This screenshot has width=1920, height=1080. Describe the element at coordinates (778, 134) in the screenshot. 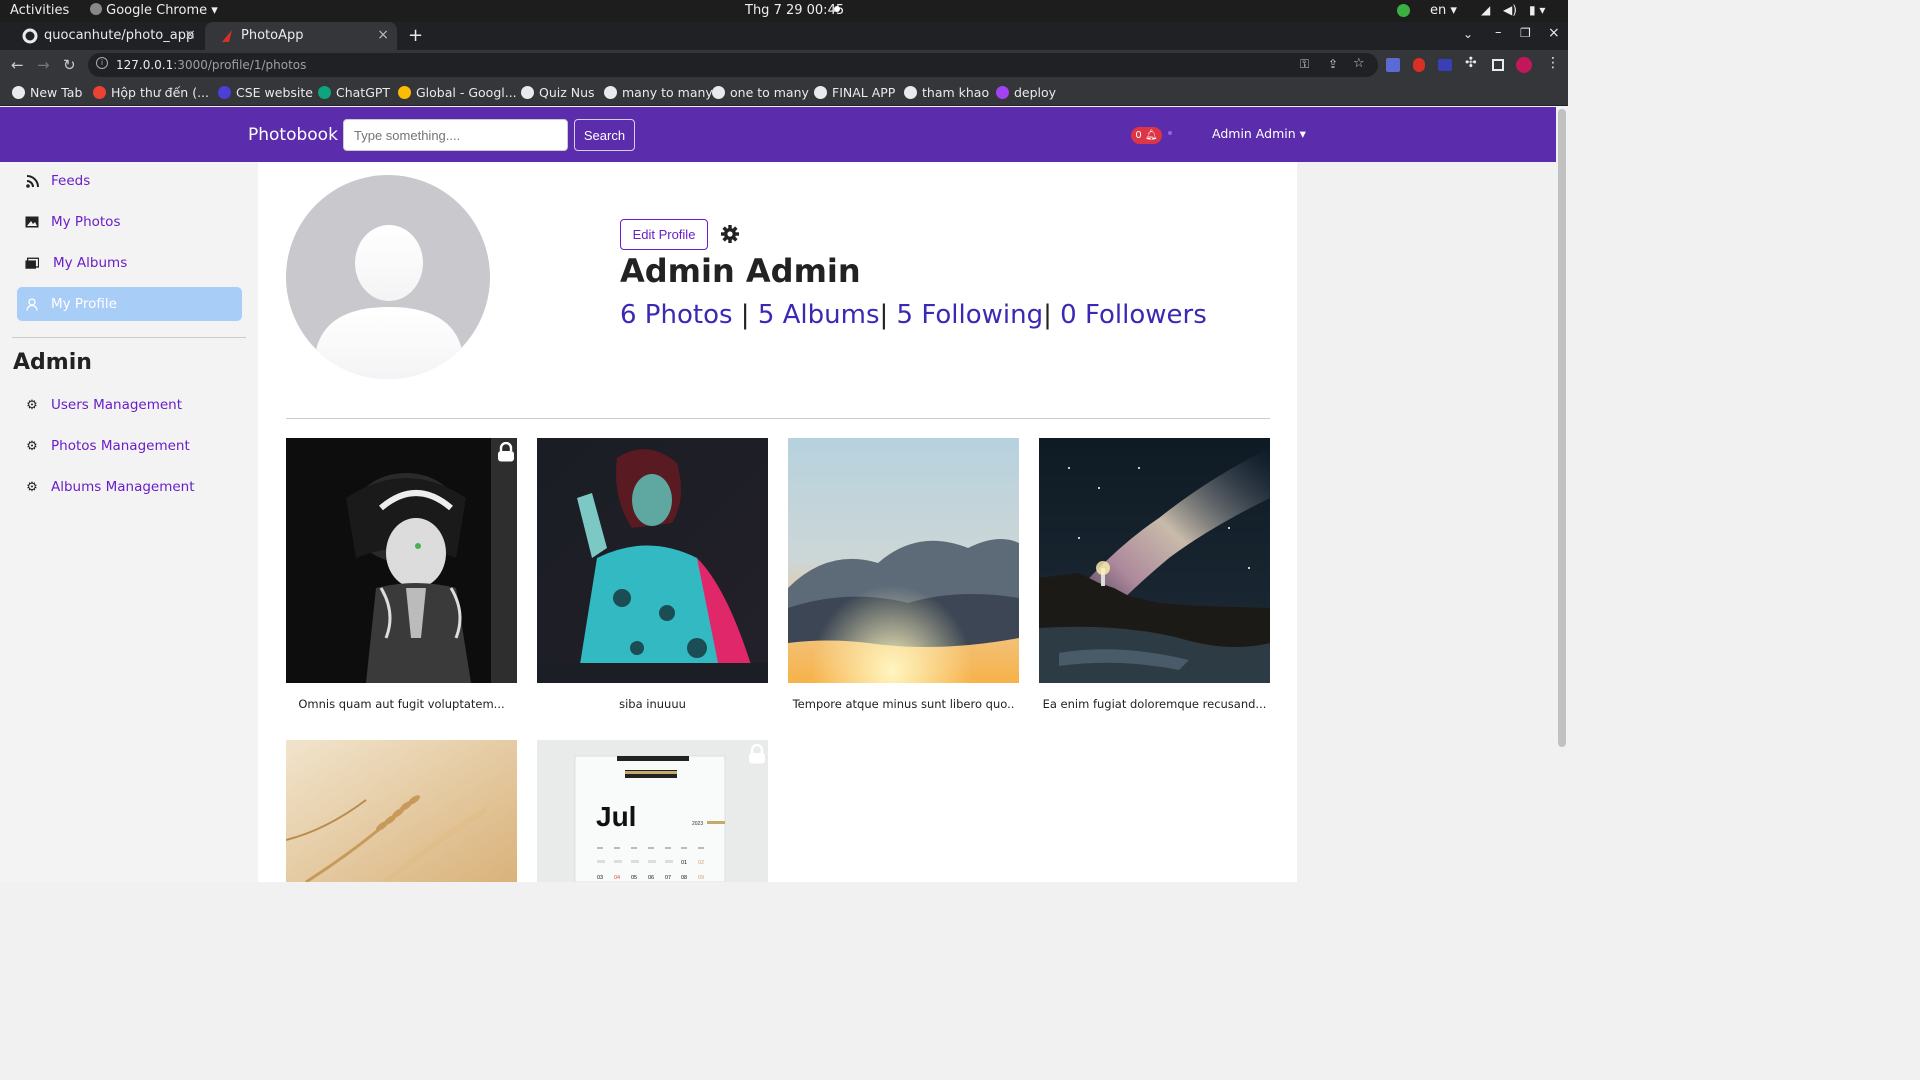

I see `app-navbar: Photobook Search 0 🔔︎ Admin Admin ▾` at that location.